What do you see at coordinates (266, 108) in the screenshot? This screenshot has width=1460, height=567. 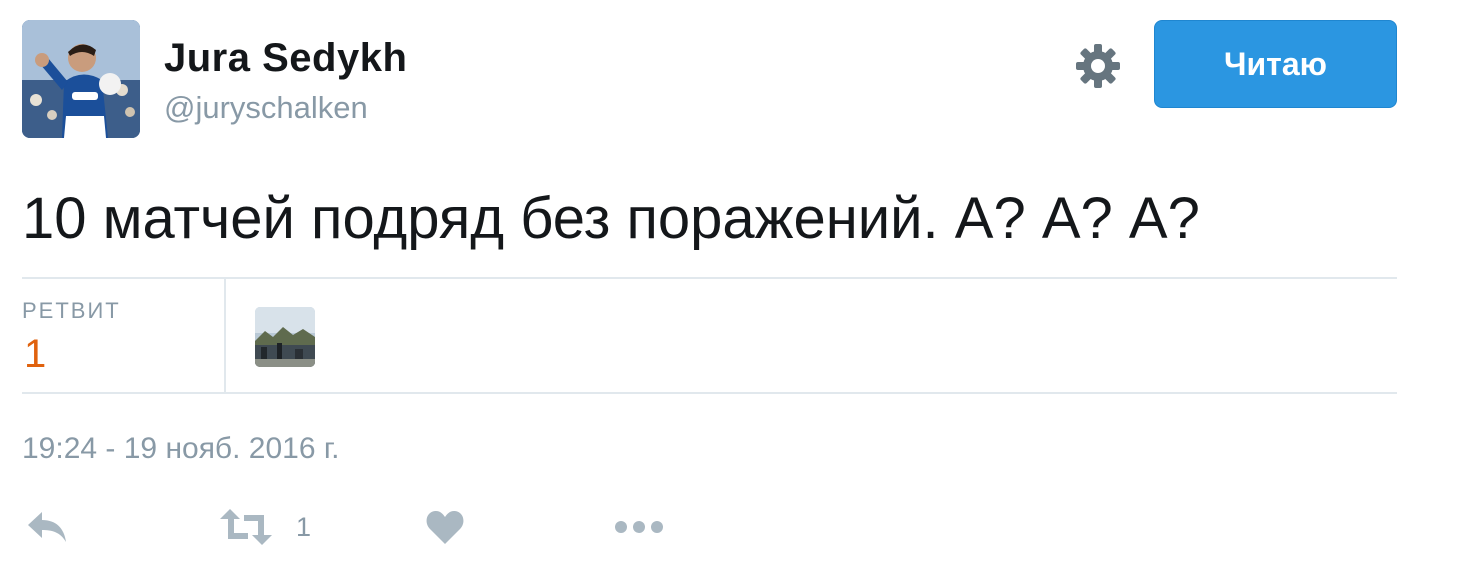 I see `author-handle: @juryschalken` at bounding box center [266, 108].